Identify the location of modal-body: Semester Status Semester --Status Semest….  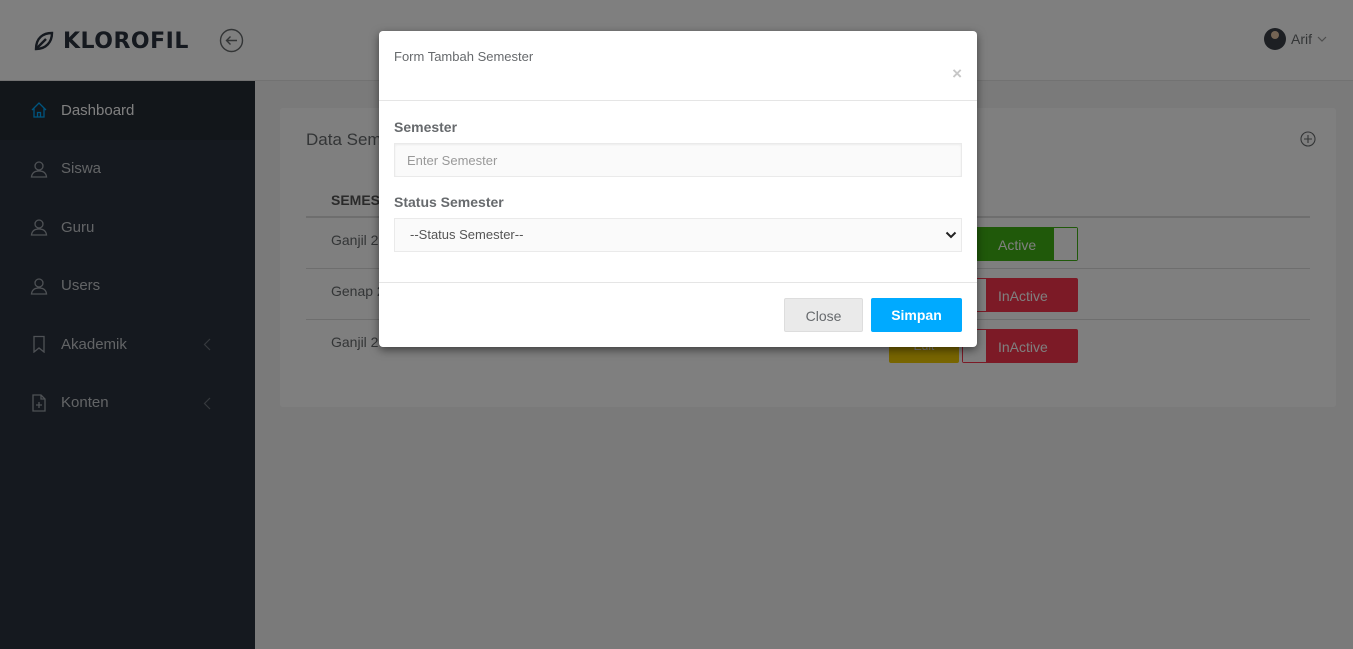
(678, 192).